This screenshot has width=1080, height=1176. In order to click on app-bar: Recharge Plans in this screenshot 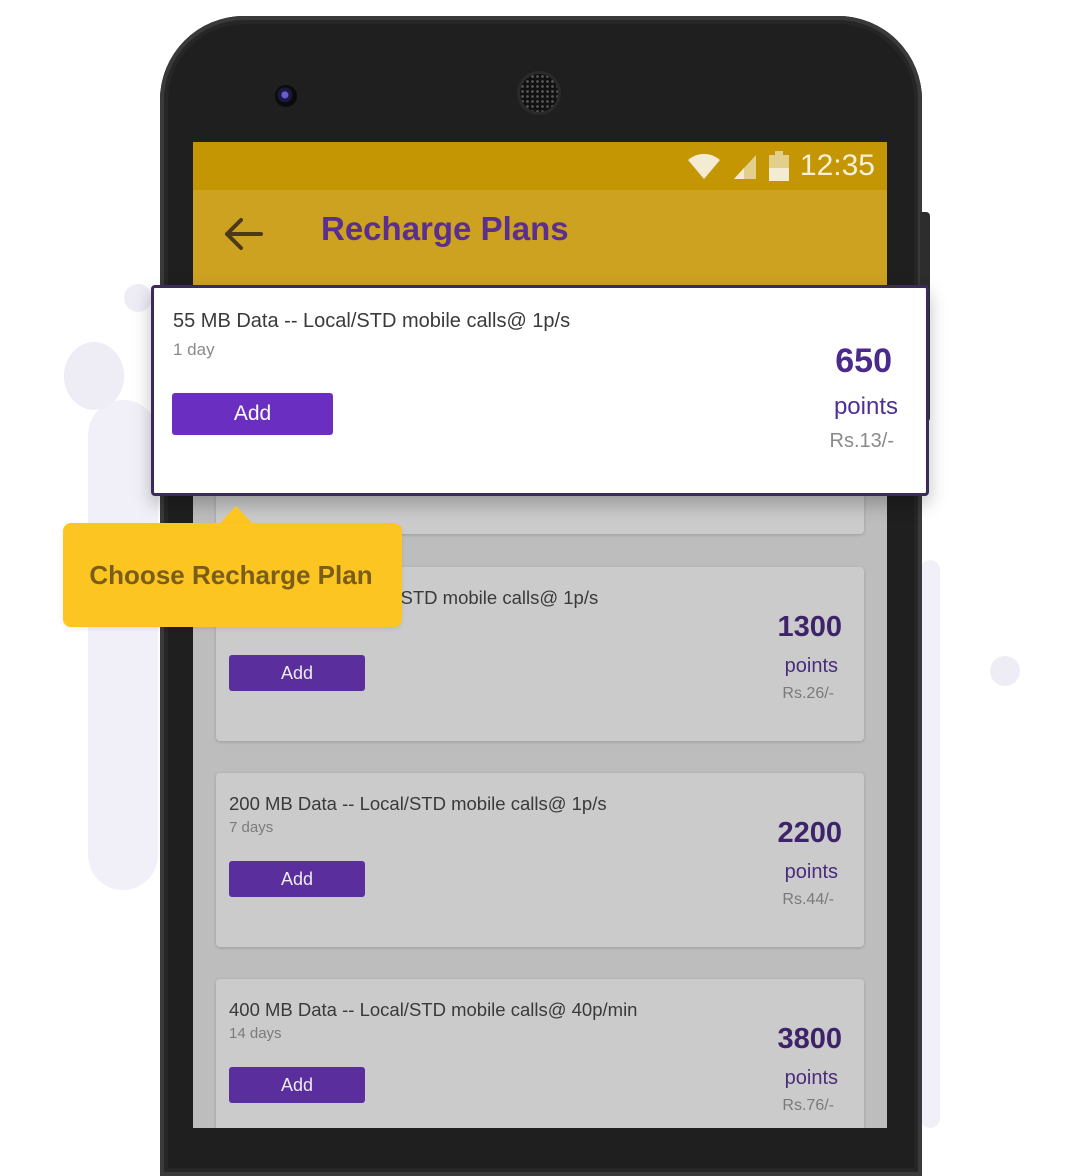, I will do `click(540, 239)`.